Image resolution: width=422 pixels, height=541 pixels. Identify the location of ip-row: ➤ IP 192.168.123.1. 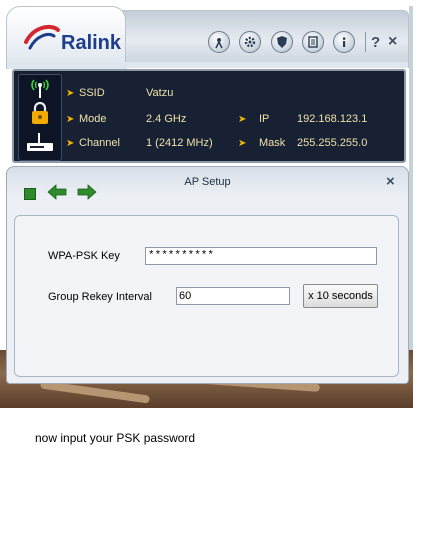
(302, 119).